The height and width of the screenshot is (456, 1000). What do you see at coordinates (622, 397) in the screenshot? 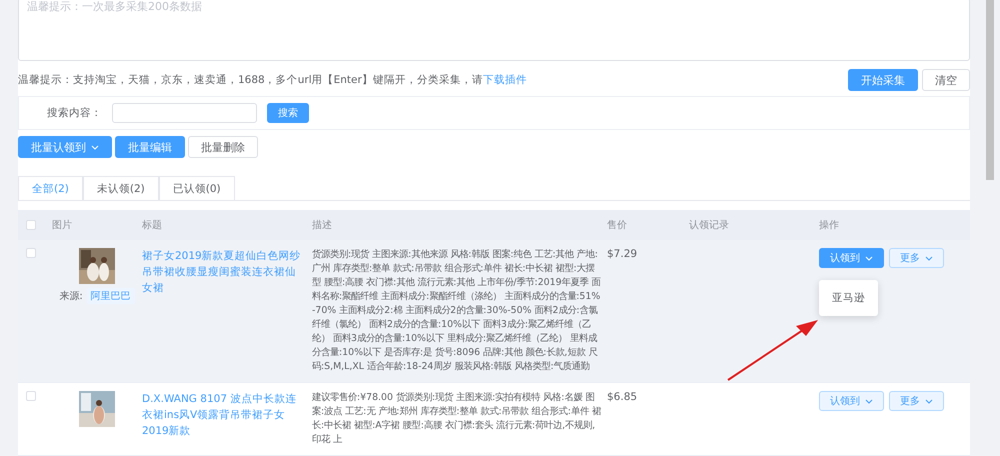
I see `price-text: $6.85` at bounding box center [622, 397].